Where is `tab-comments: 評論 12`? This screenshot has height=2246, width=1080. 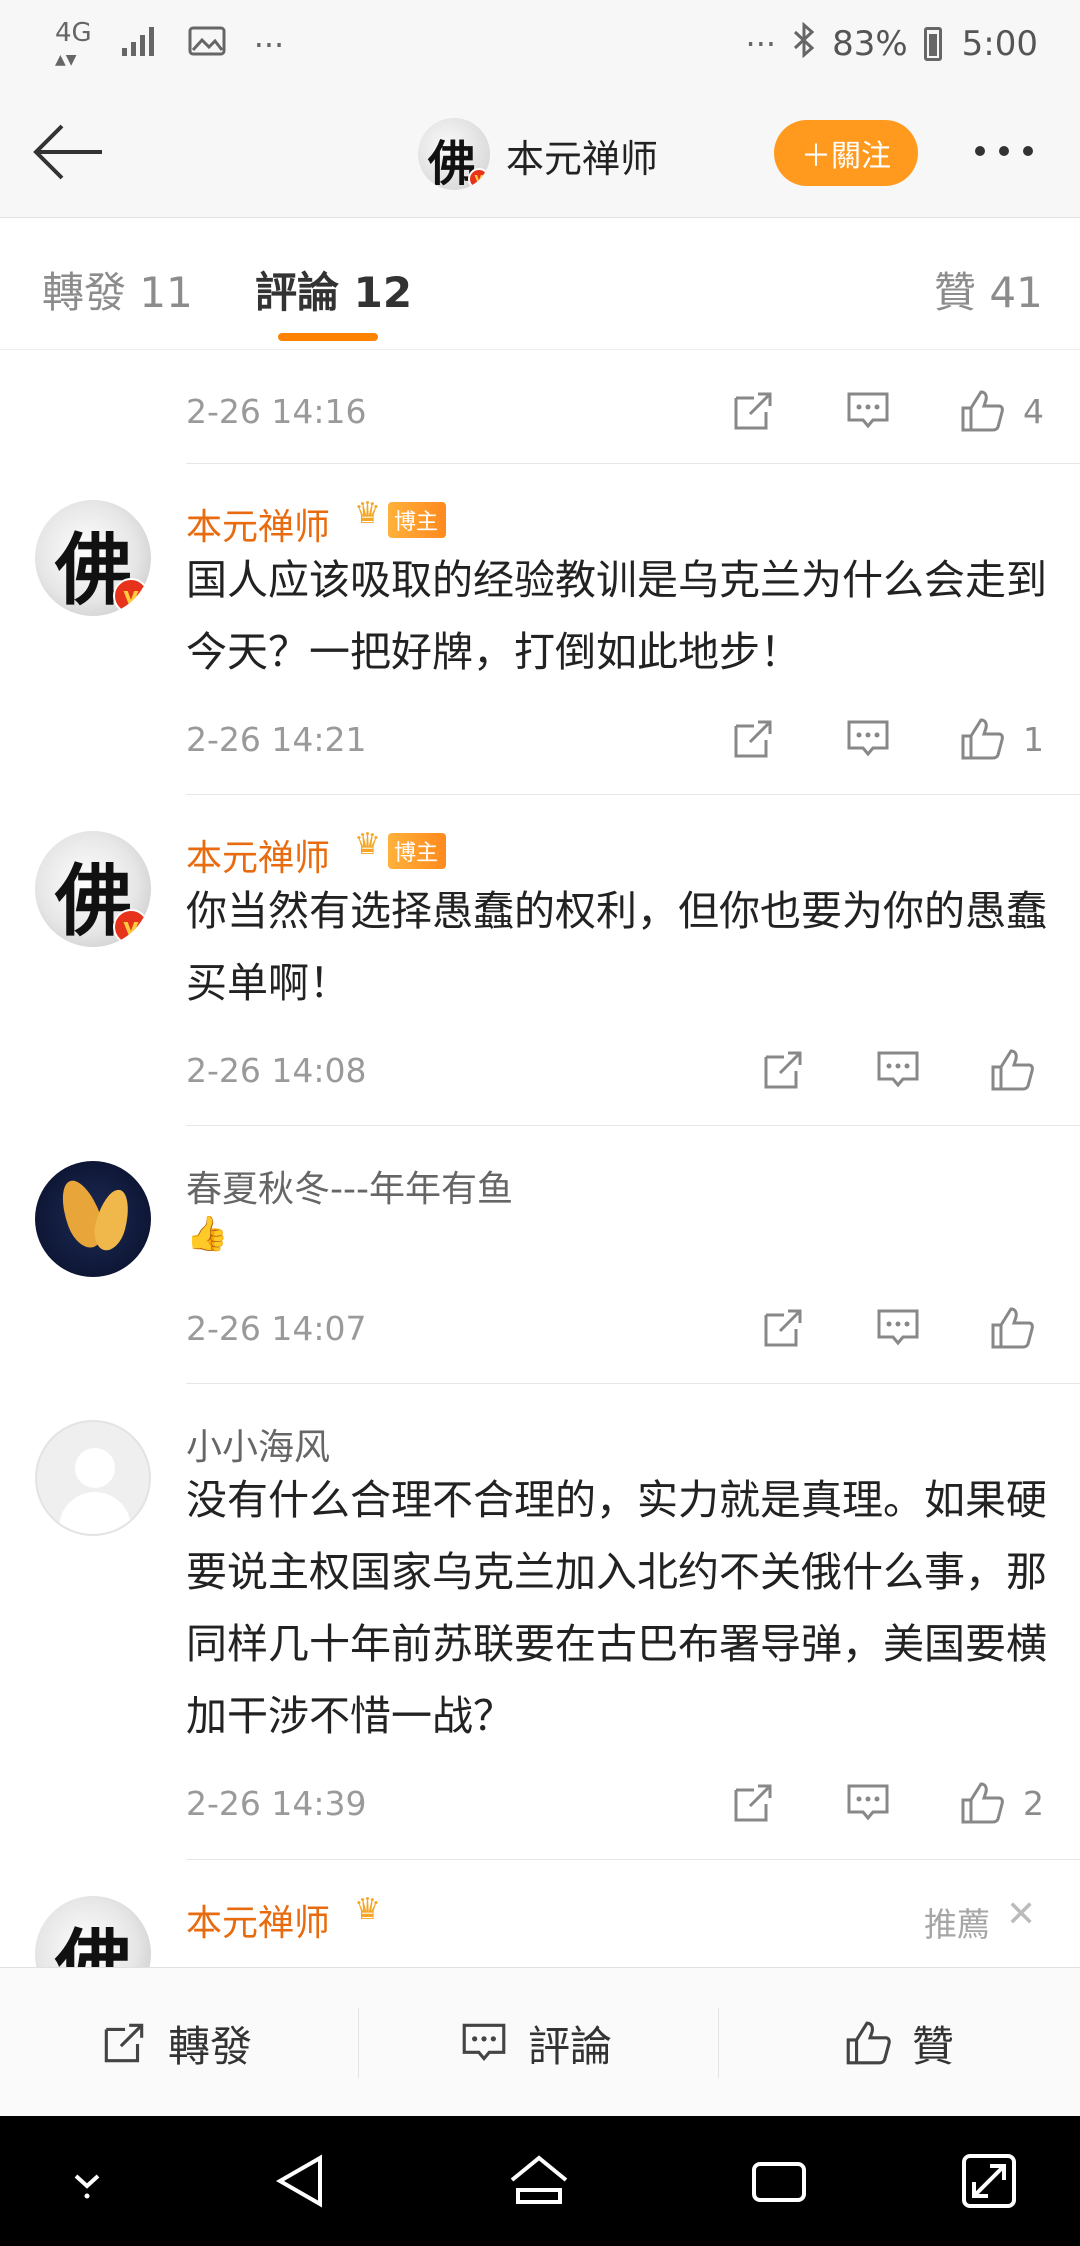
tab-comments: 評論 12 is located at coordinates (333, 289).